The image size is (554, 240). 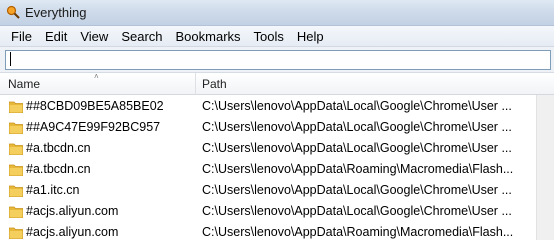 What do you see at coordinates (208, 36) in the screenshot?
I see `menu-bookmarks: Bookmarks` at bounding box center [208, 36].